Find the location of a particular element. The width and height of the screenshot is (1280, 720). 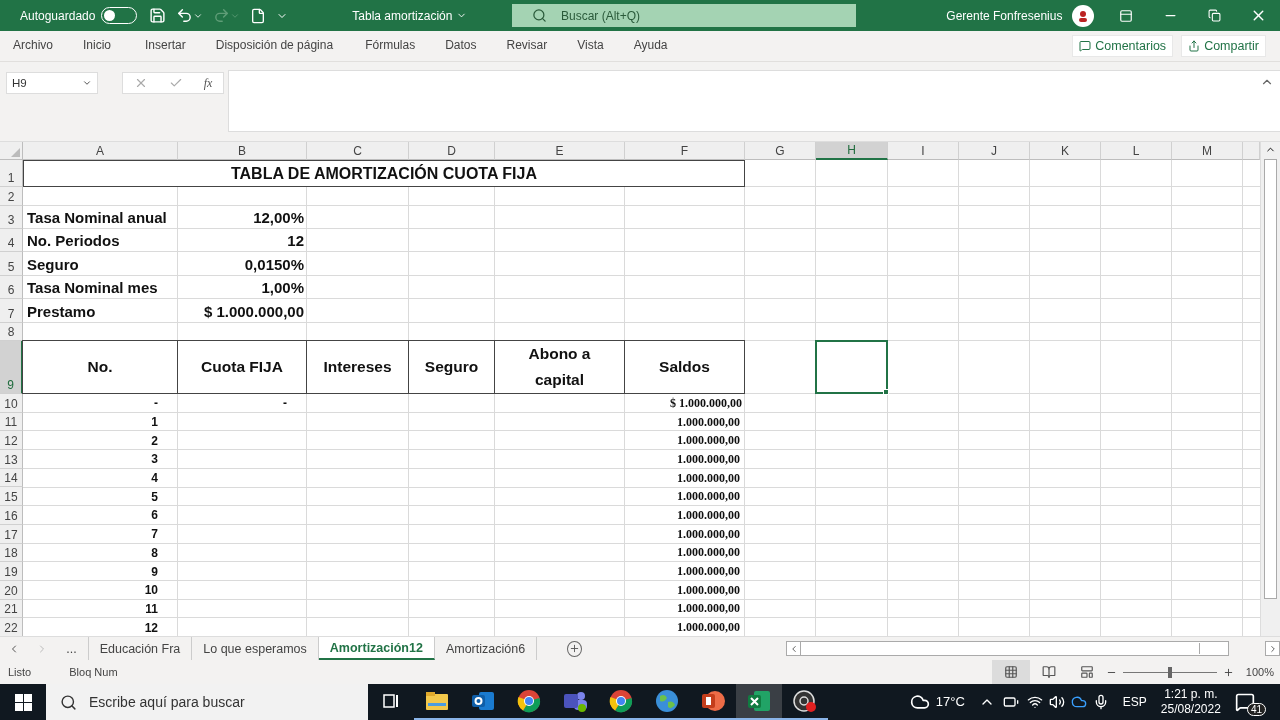

horizontal-scrollbar is located at coordinates (1008, 648).